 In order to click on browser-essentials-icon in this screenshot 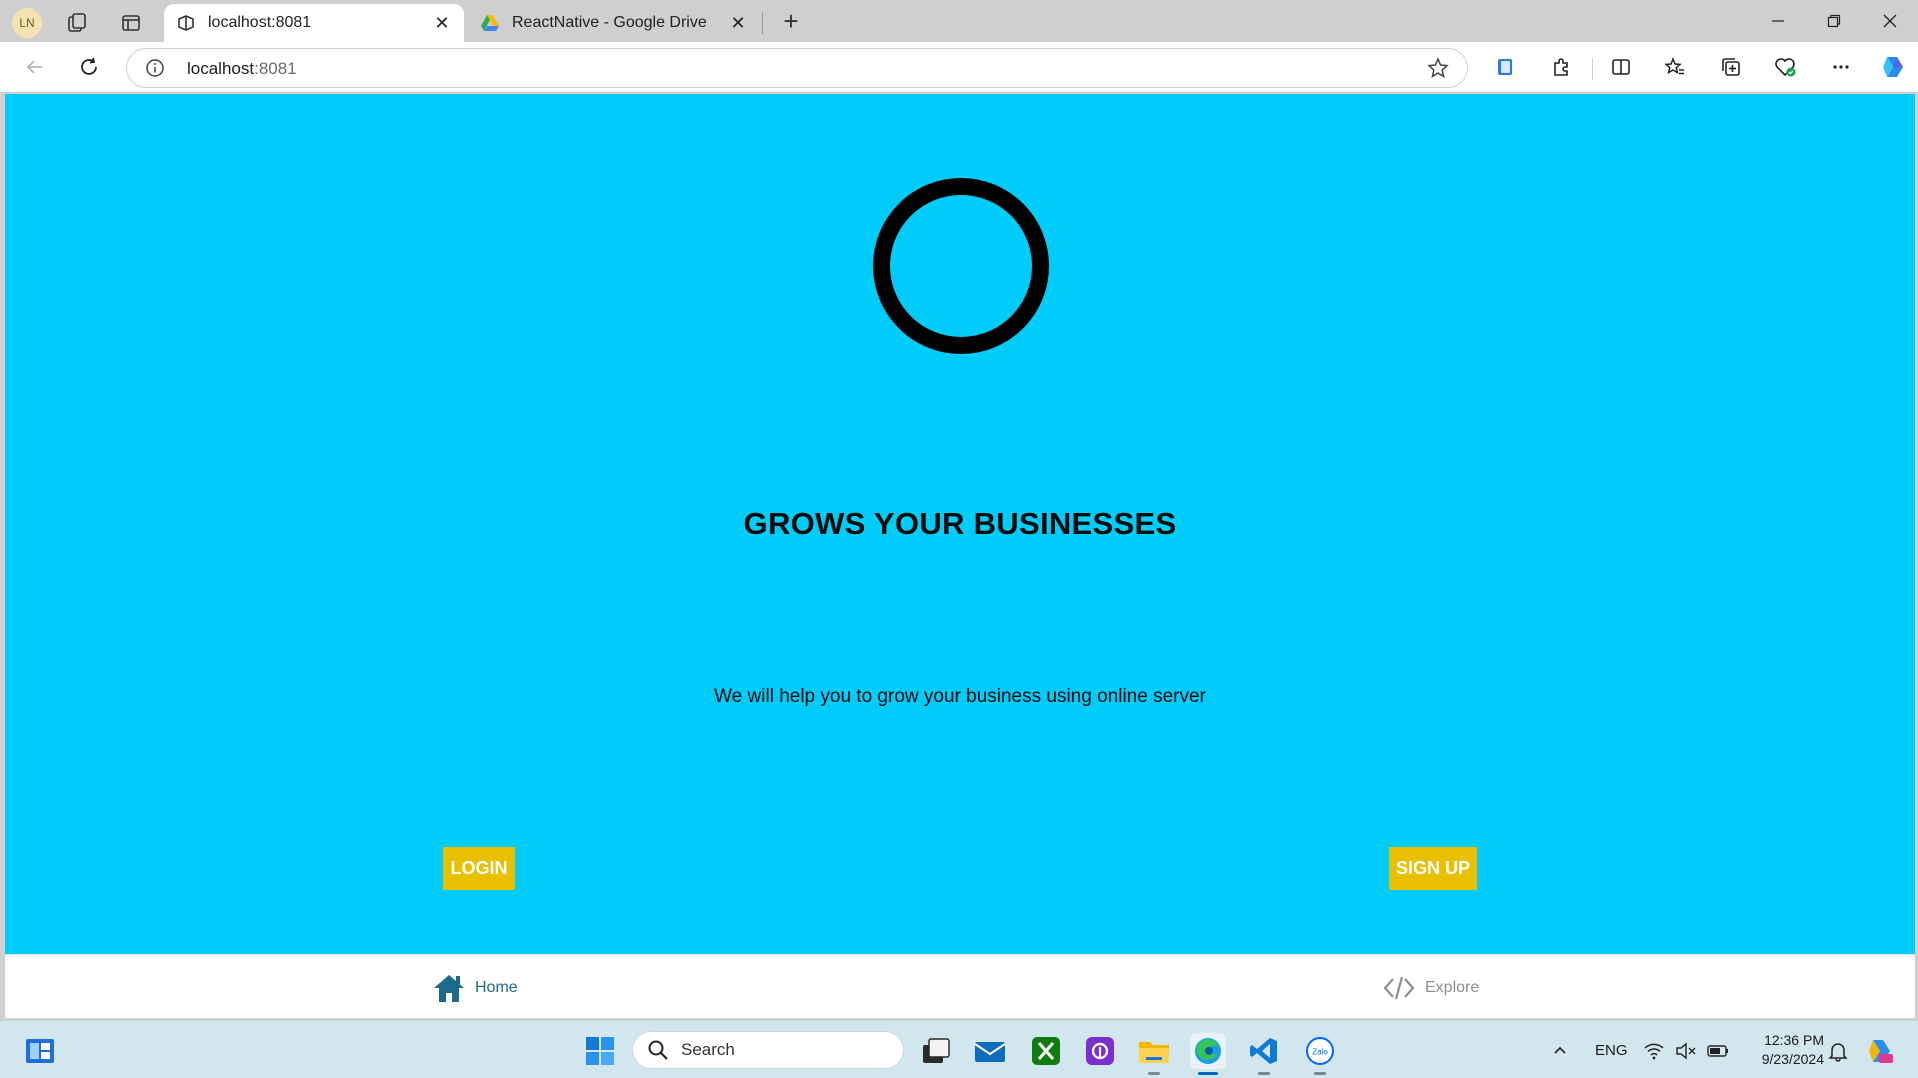, I will do `click(1785, 67)`.